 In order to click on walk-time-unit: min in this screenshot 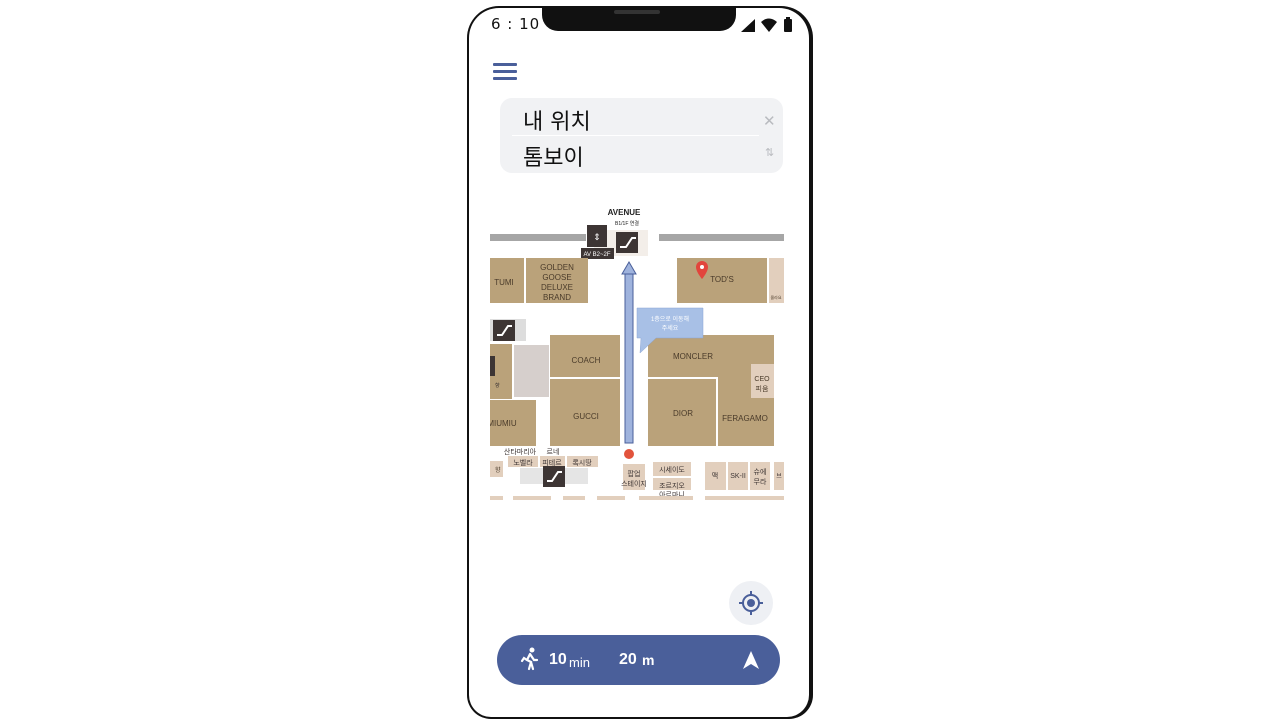, I will do `click(579, 662)`.